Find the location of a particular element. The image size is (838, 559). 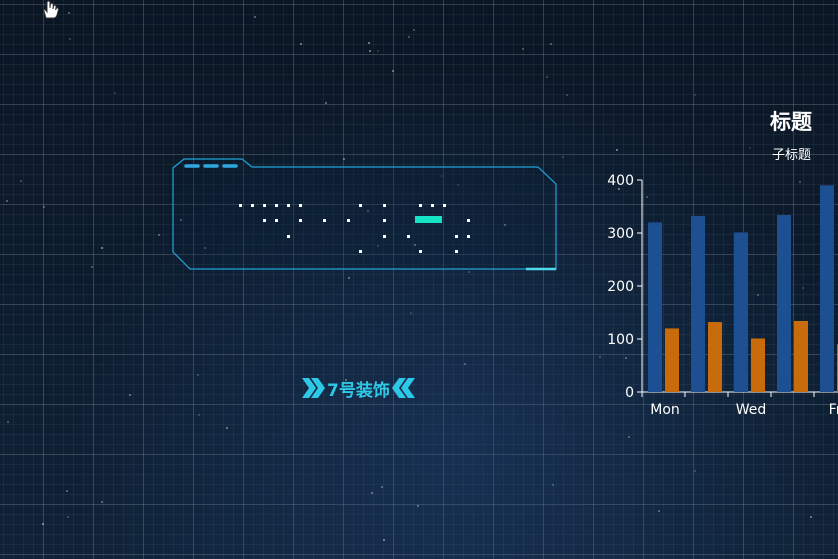

bar-chart: 0 100 200 300 400 Mon Wed Fri is located at coordinates (722, 295).